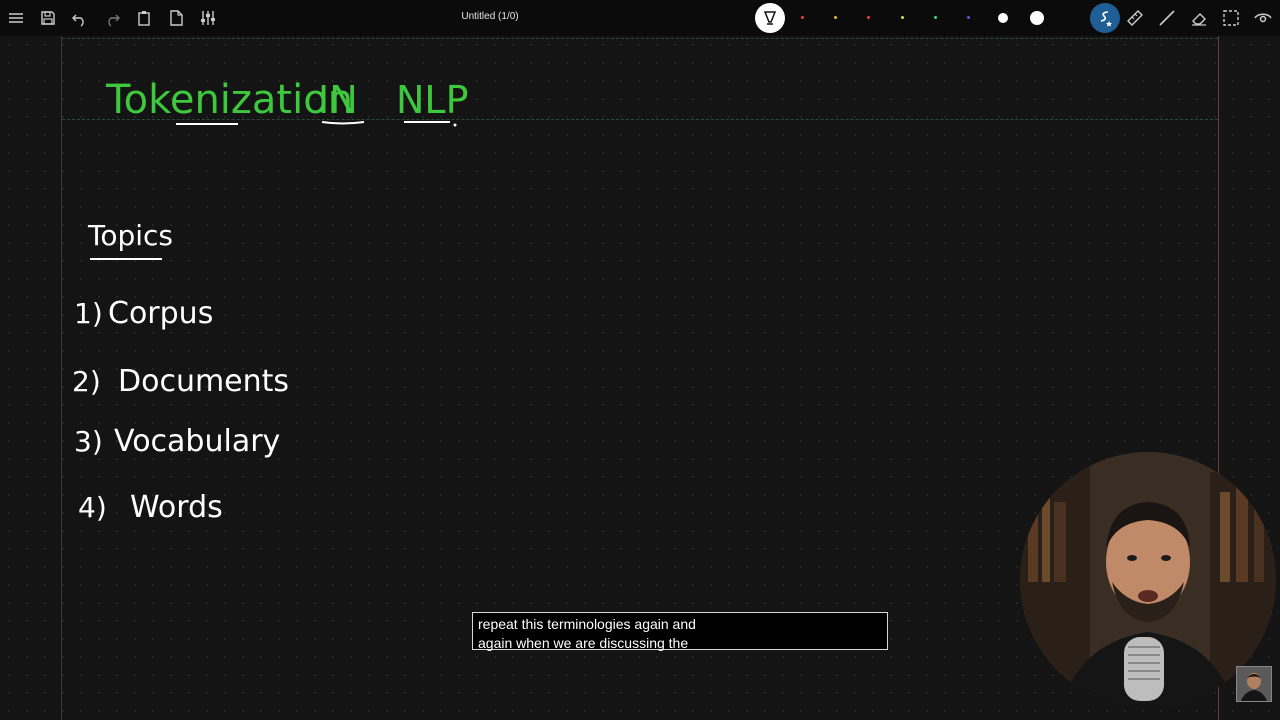  I want to click on title-word-tokenization: Tokenization, so click(229, 100).